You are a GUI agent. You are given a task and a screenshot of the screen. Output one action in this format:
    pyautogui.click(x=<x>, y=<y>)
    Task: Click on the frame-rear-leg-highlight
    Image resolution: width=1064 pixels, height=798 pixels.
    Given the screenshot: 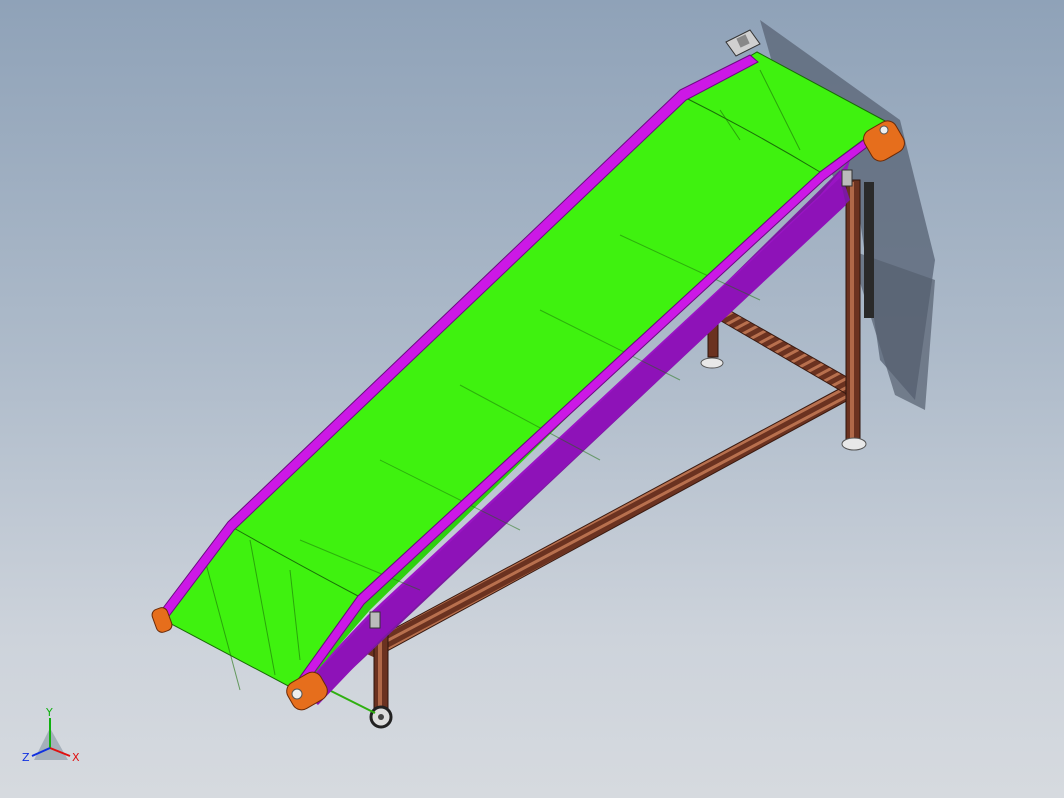 What is the action you would take?
    pyautogui.click(x=852, y=311)
    